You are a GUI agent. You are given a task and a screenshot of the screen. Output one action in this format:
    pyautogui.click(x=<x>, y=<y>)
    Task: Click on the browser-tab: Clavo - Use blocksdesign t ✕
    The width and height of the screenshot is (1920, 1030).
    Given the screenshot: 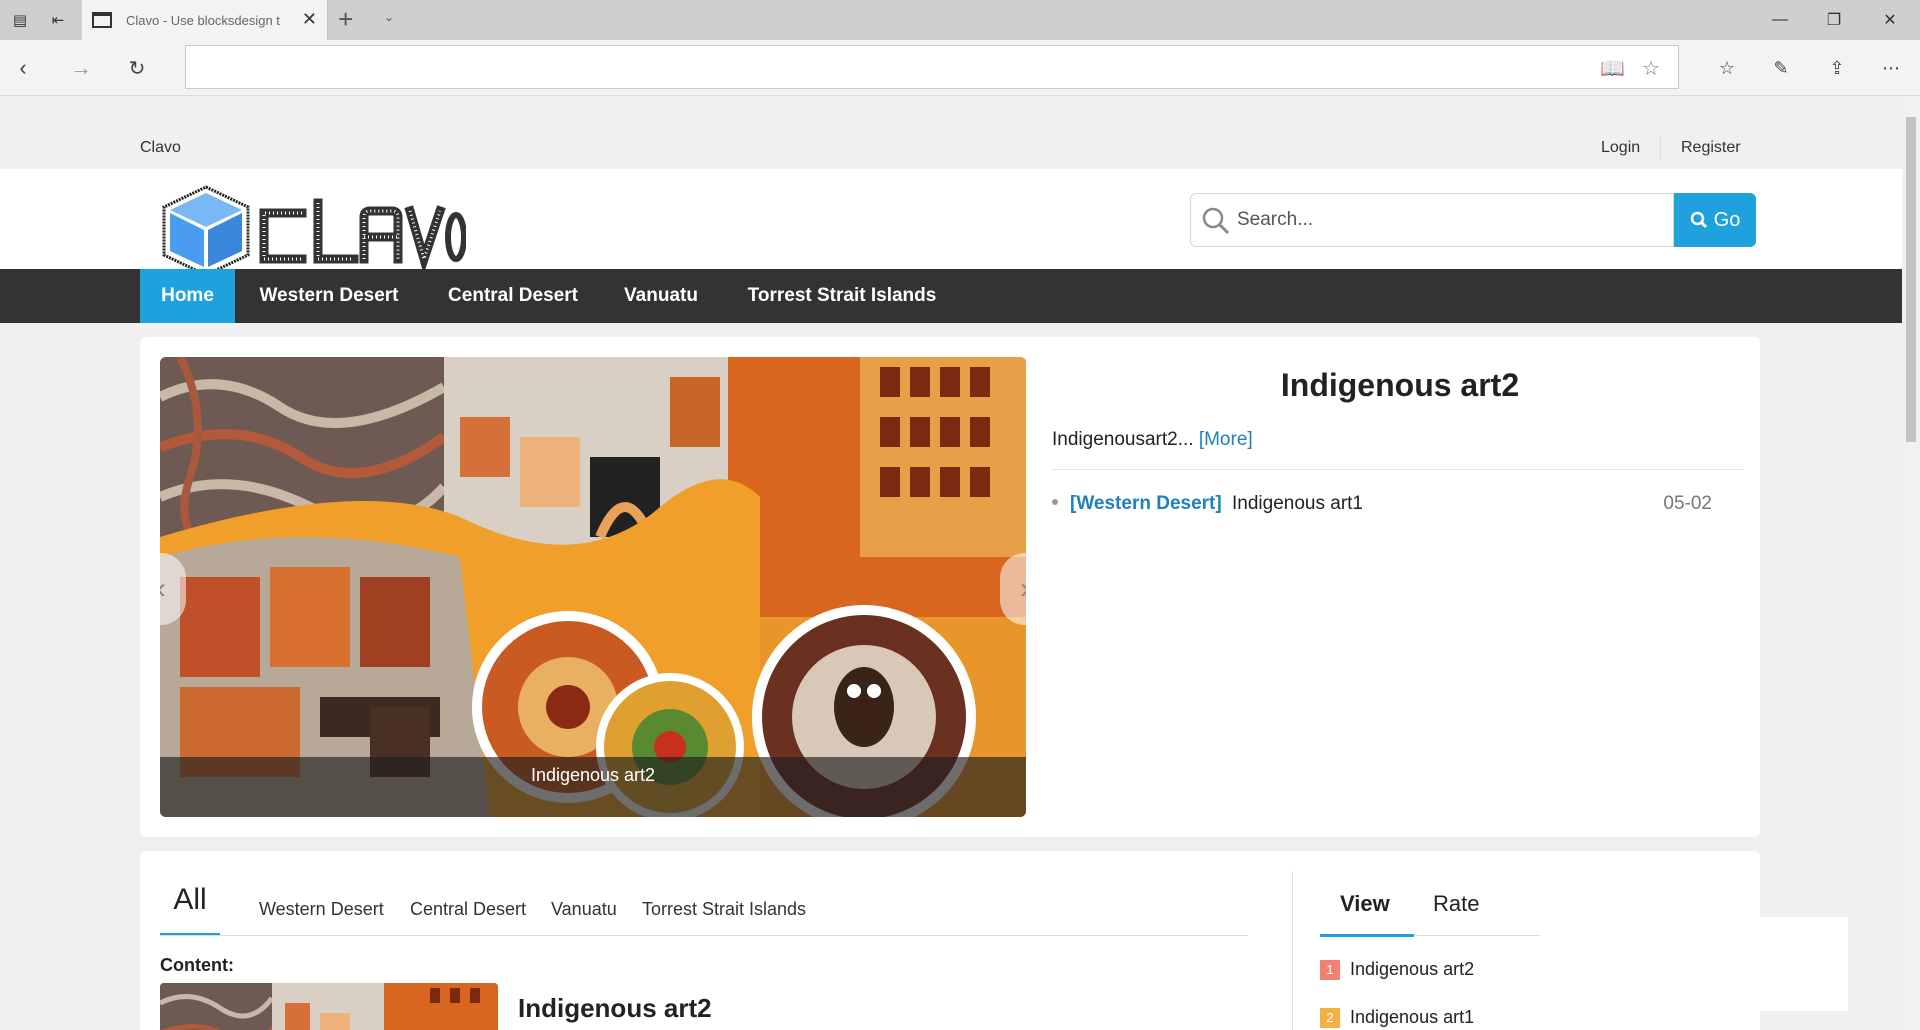 What is the action you would take?
    pyautogui.click(x=205, y=20)
    